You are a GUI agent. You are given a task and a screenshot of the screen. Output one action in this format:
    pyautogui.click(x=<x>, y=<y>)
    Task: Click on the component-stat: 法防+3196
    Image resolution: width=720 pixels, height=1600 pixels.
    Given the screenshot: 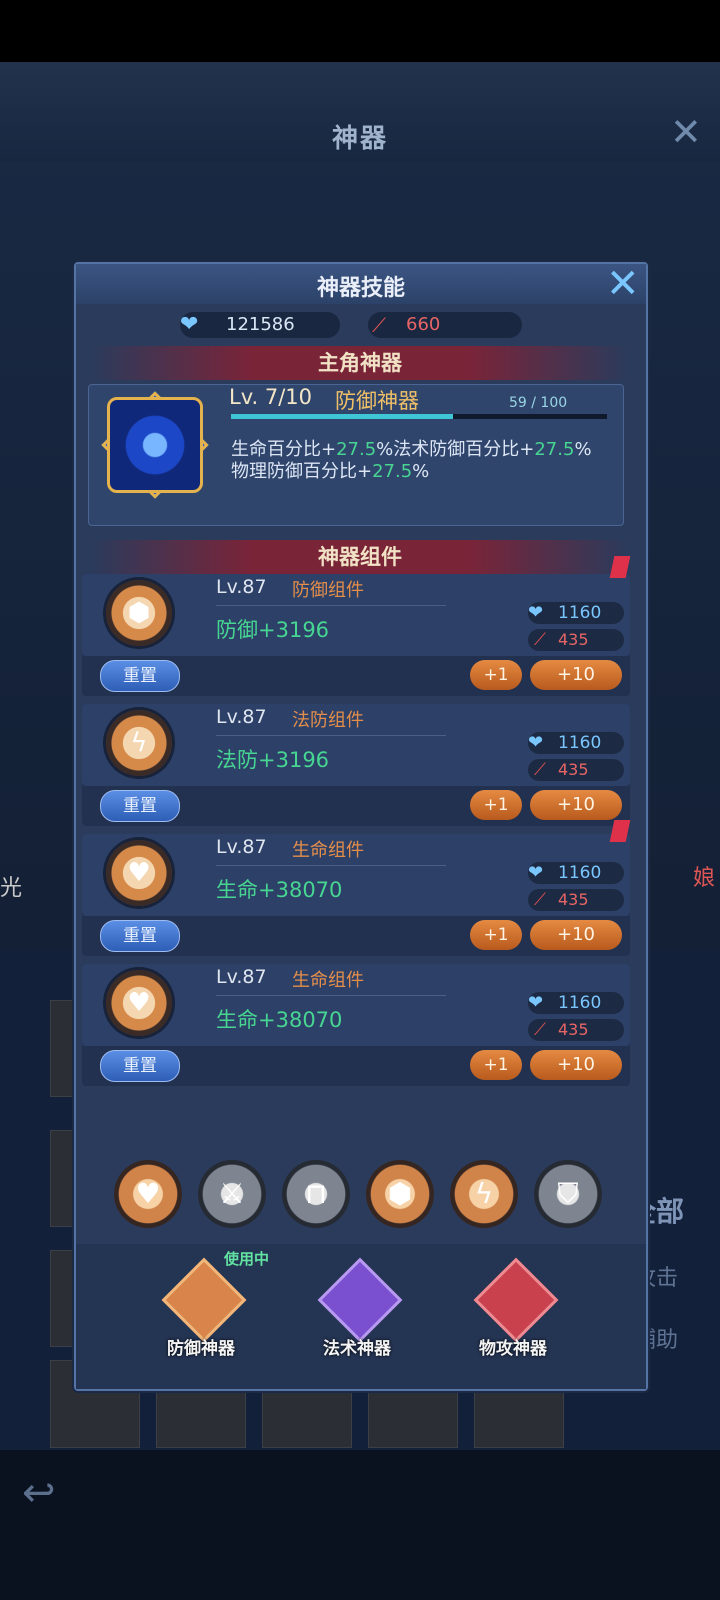 What is the action you would take?
    pyautogui.click(x=273, y=760)
    